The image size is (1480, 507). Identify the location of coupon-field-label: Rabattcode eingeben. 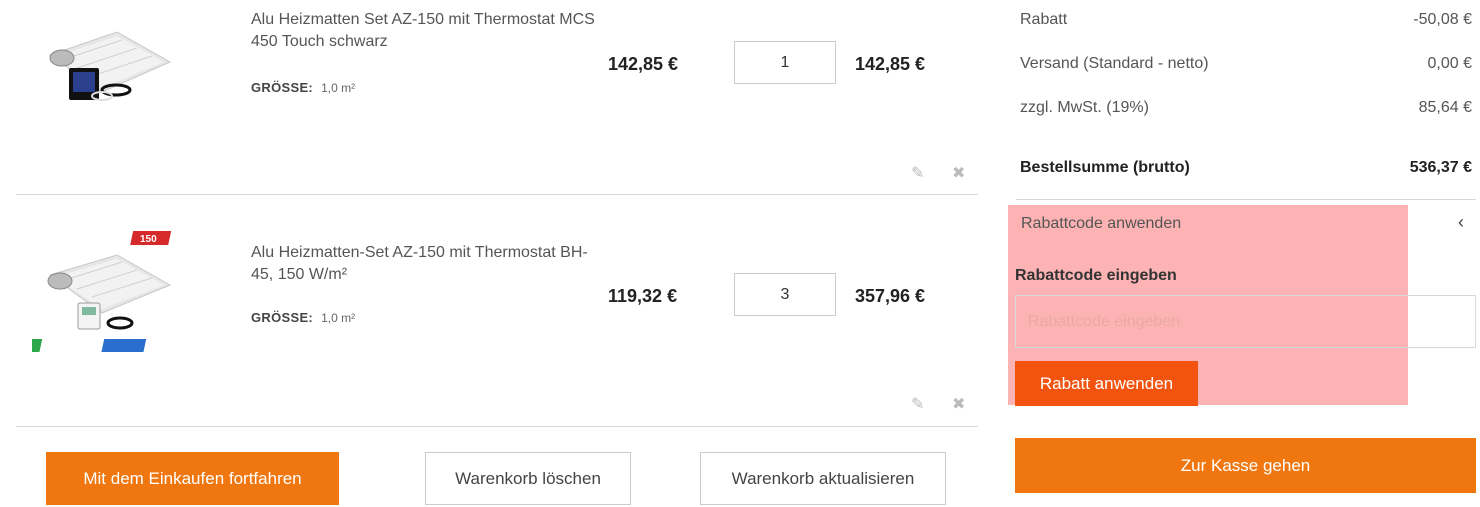
(1096, 275).